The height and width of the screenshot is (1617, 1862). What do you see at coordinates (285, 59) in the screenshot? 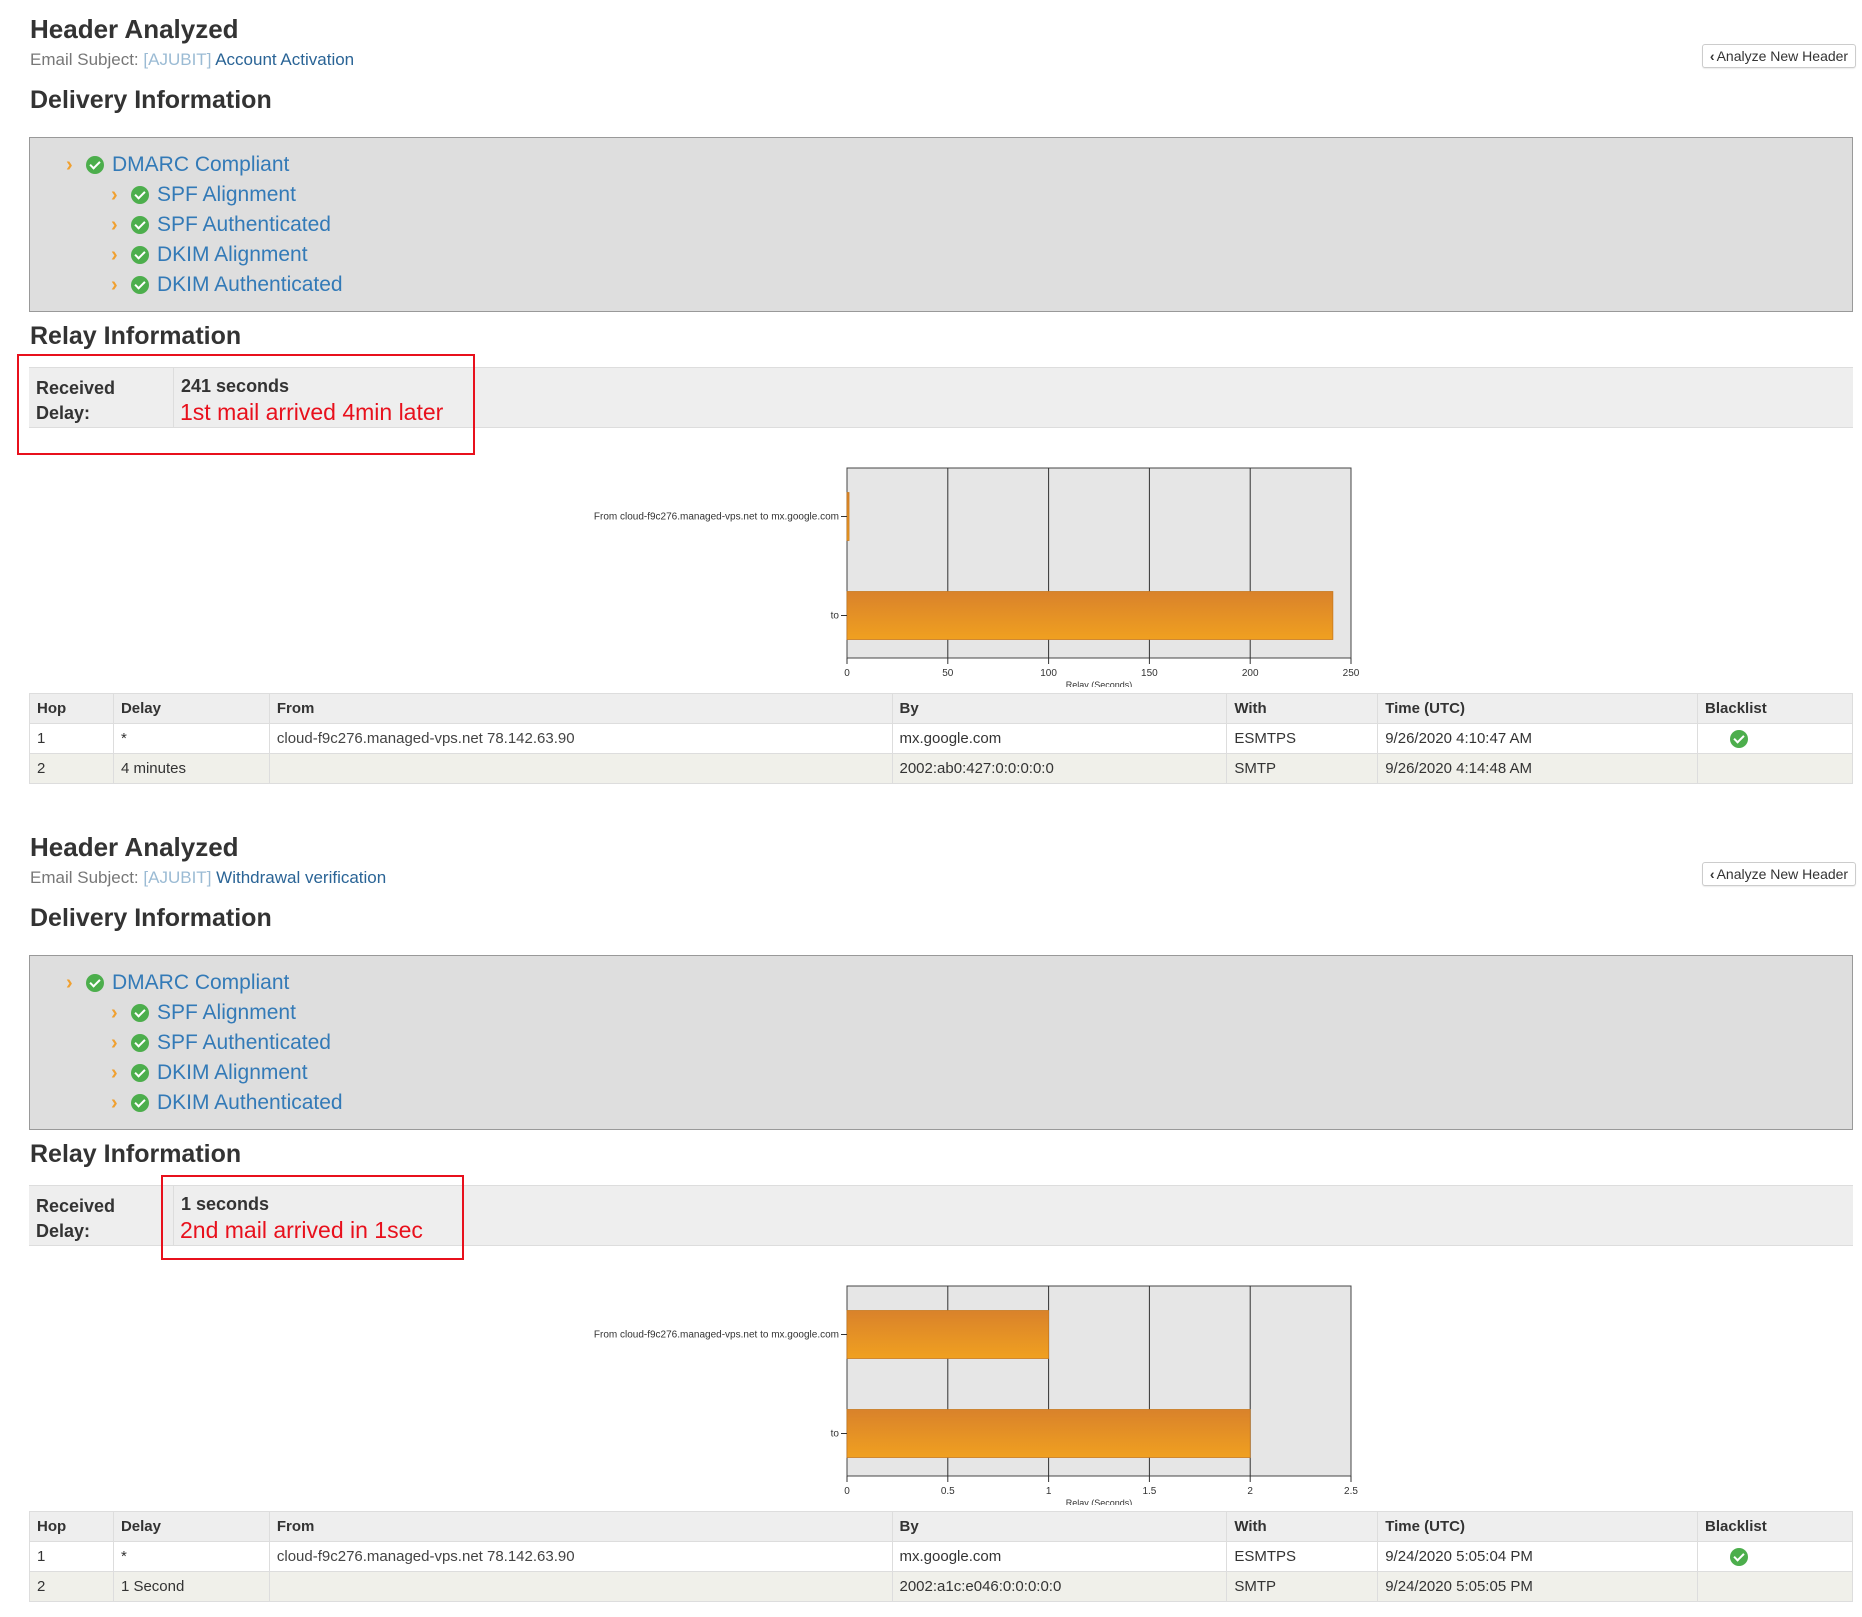
I see `subject-text: Account Activation` at bounding box center [285, 59].